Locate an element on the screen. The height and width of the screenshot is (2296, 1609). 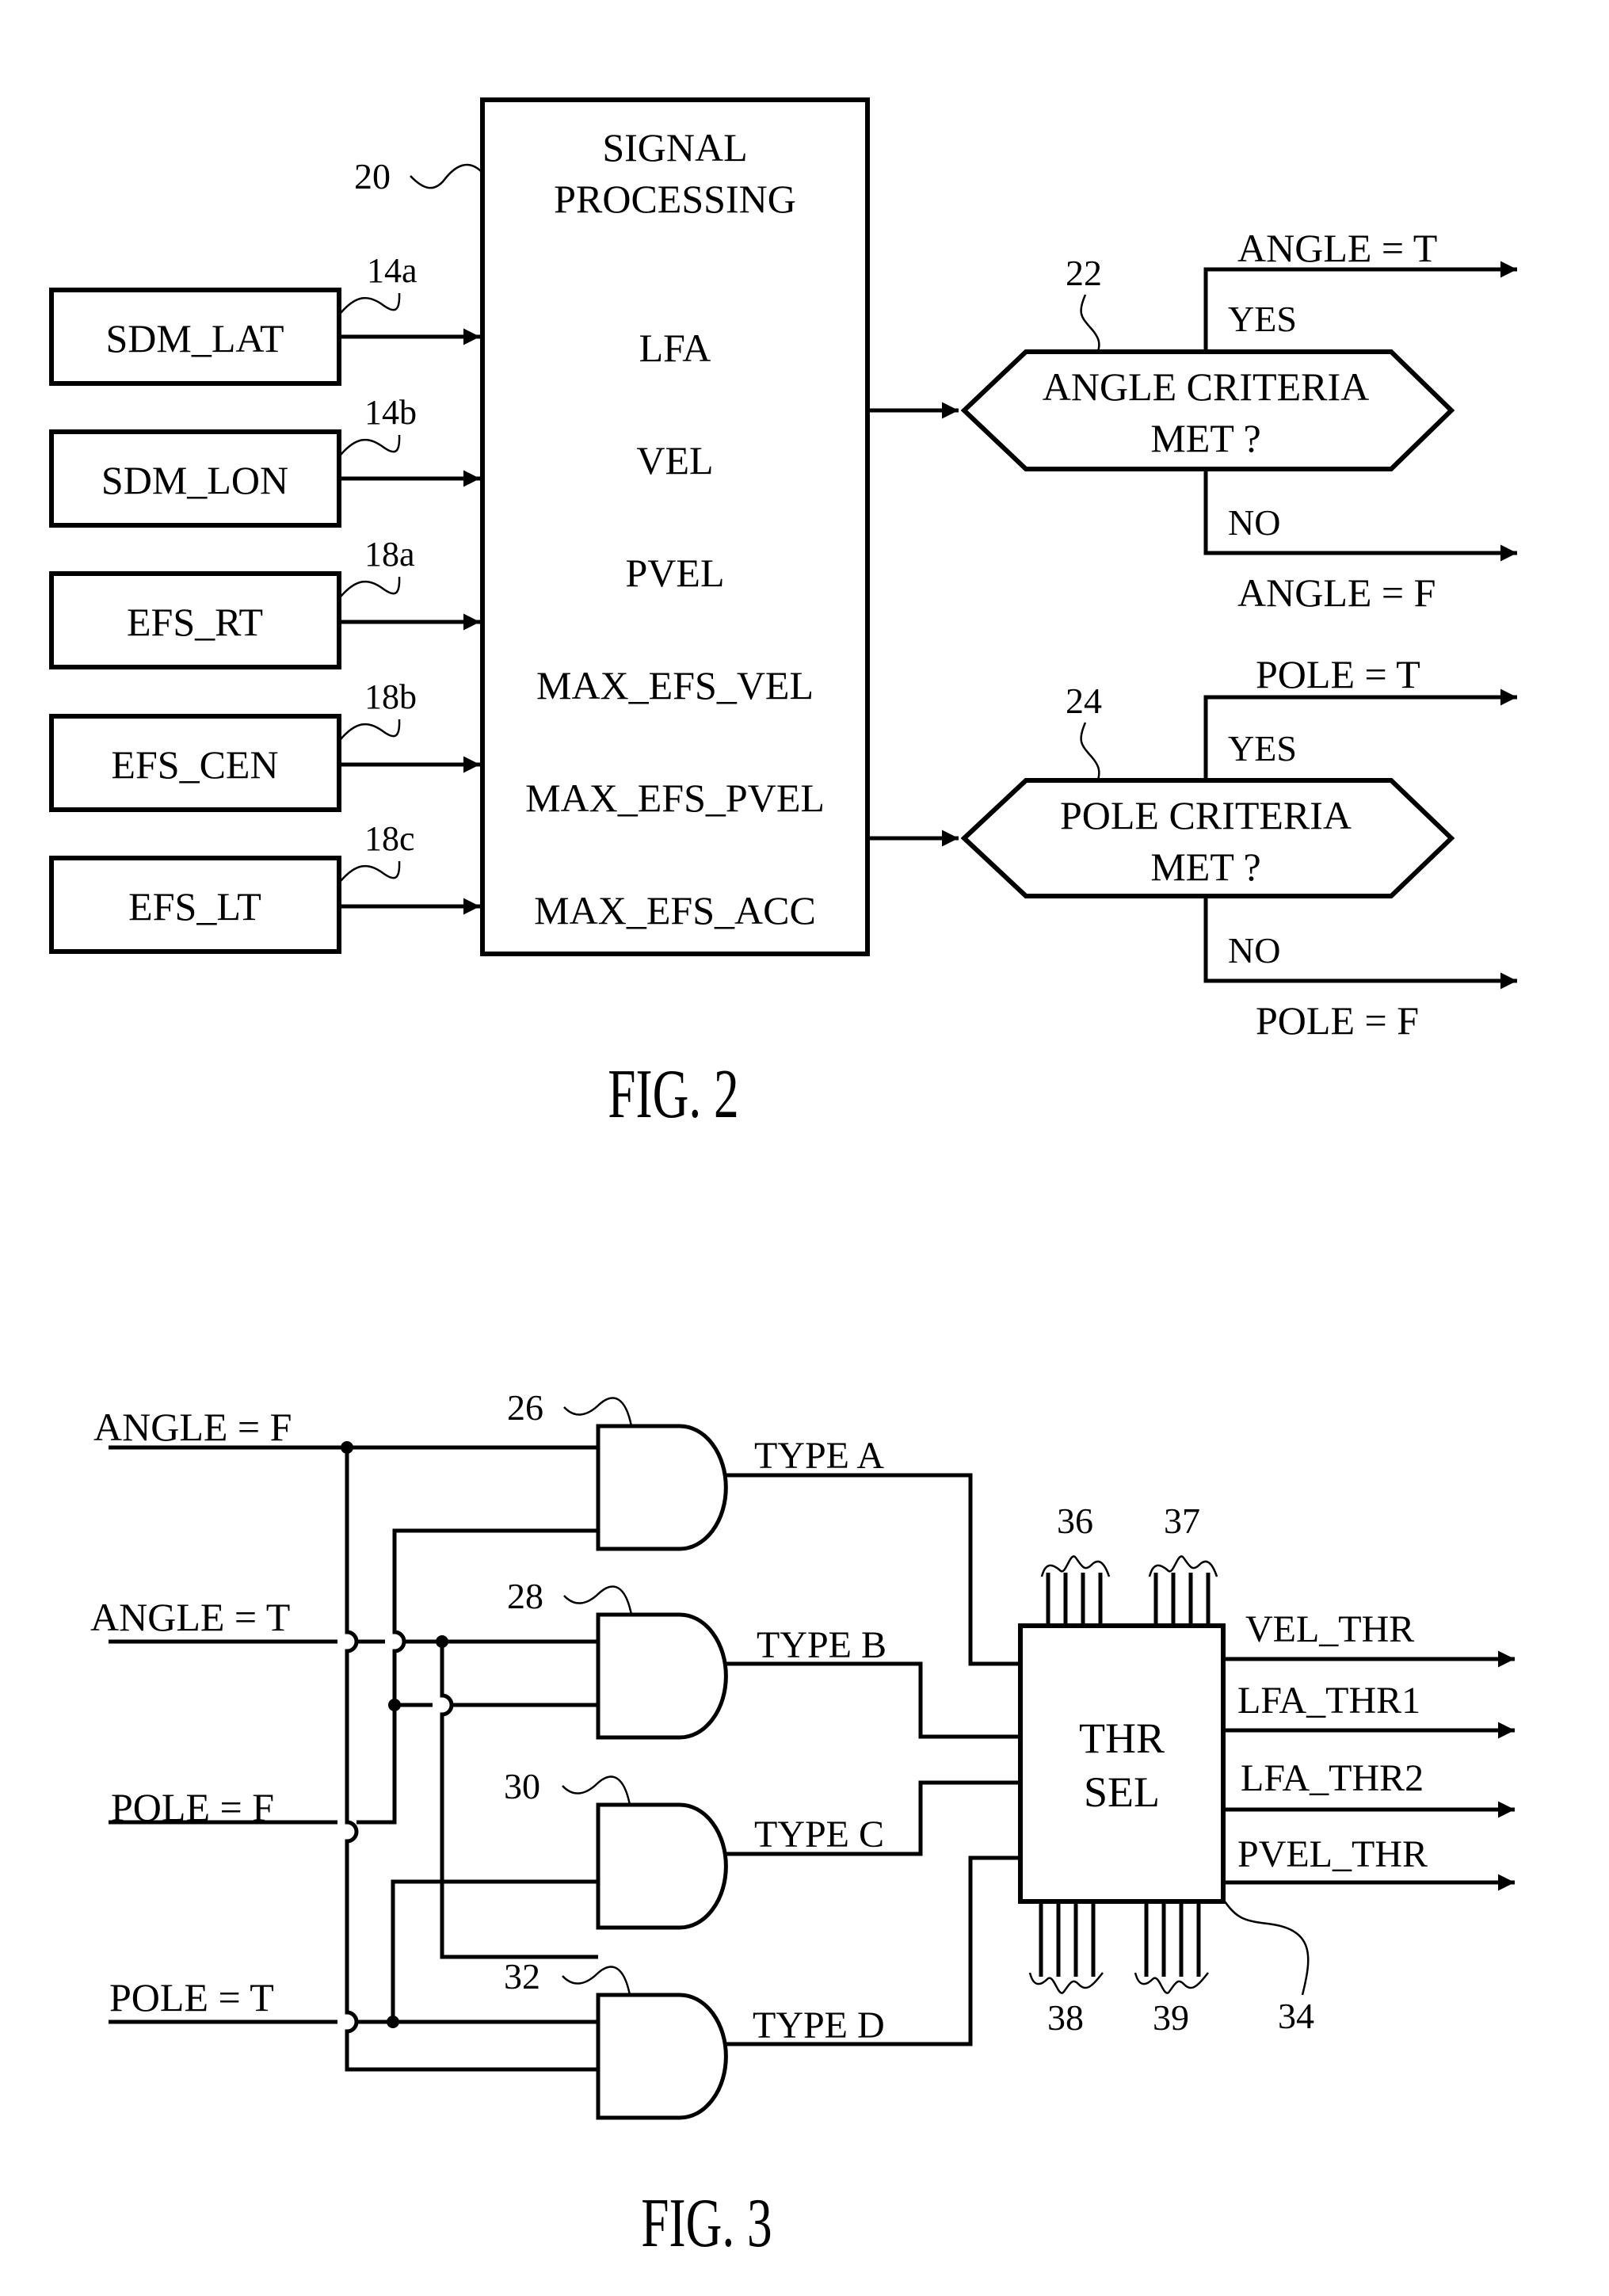
processor-signal: MAX_EFS_PVEL is located at coordinates (675, 798).